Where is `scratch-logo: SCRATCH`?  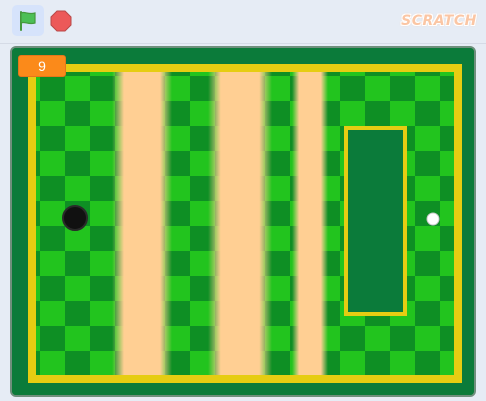 scratch-logo: SCRATCH is located at coordinates (438, 21).